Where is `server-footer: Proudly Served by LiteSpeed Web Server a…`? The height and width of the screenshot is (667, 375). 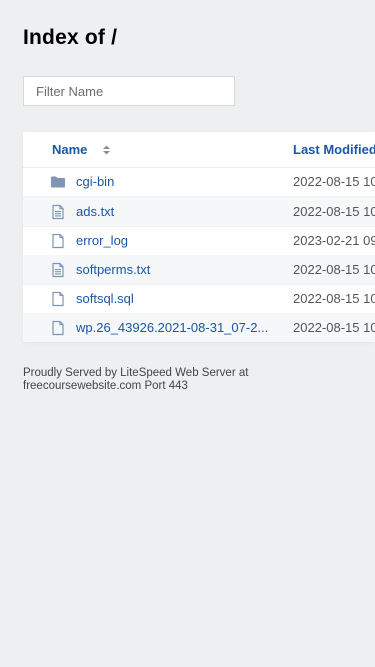
server-footer: Proudly Served by LiteSpeed Web Server a… is located at coordinates (183, 380).